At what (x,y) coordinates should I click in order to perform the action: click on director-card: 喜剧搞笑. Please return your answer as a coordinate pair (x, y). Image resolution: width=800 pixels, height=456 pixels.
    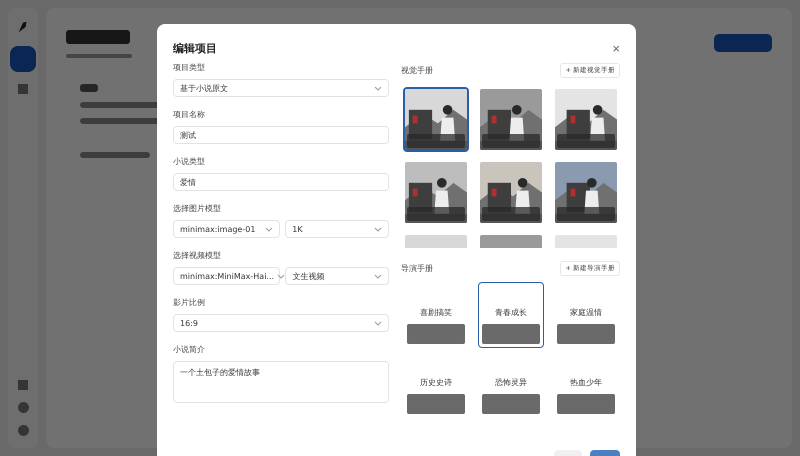
    Looking at the image, I should click on (436, 315).